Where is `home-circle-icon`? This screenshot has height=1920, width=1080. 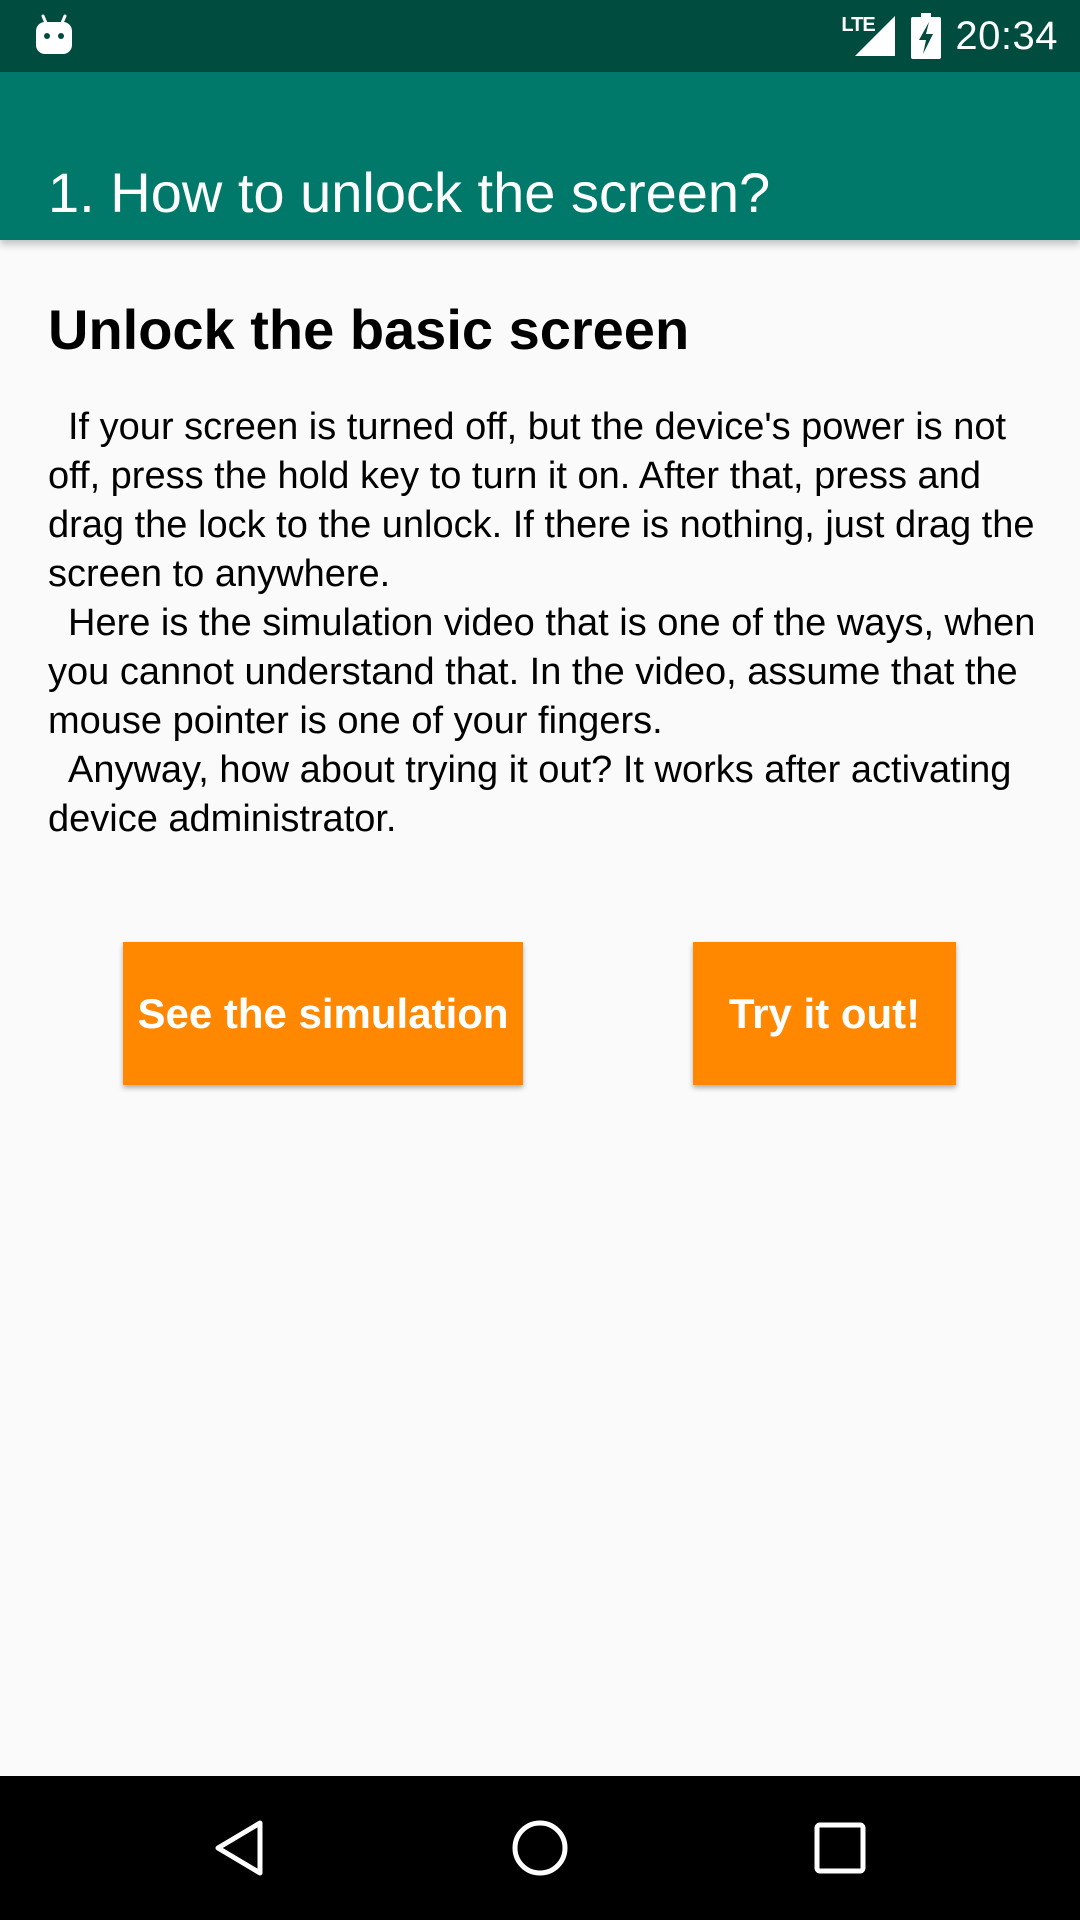
home-circle-icon is located at coordinates (540, 1848).